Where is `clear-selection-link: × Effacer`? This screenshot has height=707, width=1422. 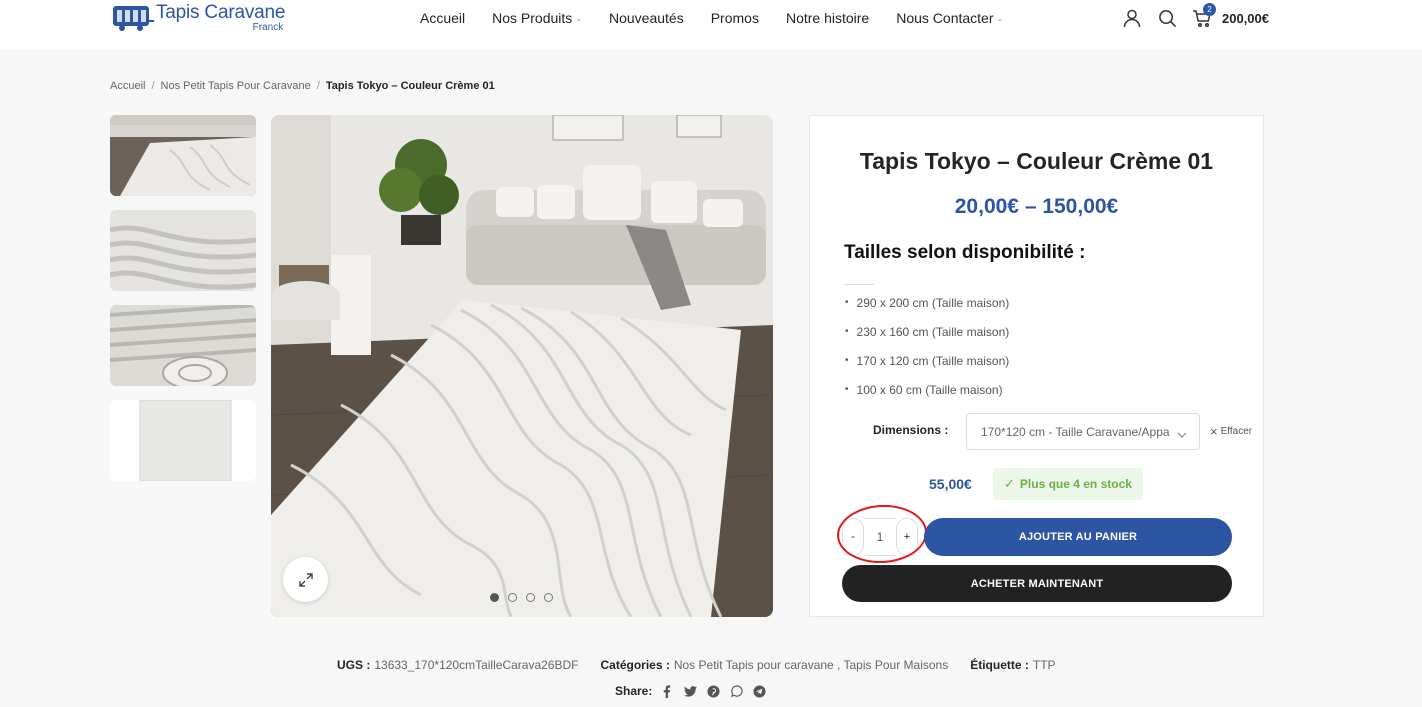 clear-selection-link: × Effacer is located at coordinates (1231, 431).